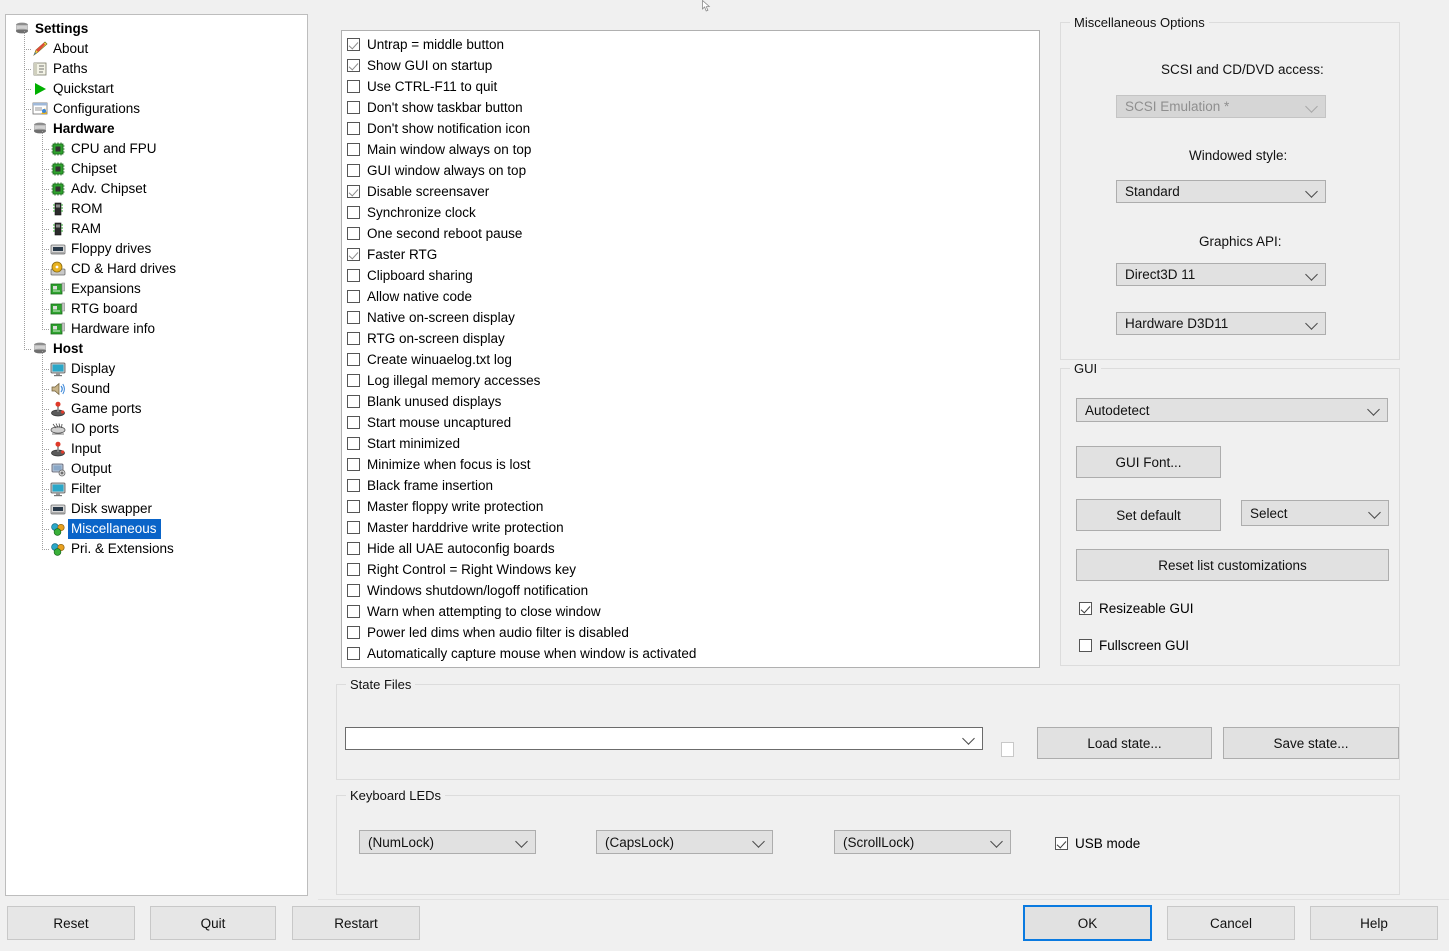 Image resolution: width=1449 pixels, height=951 pixels. Describe the element at coordinates (156, 449) in the screenshot. I see `sidebar-item-input: Input` at that location.